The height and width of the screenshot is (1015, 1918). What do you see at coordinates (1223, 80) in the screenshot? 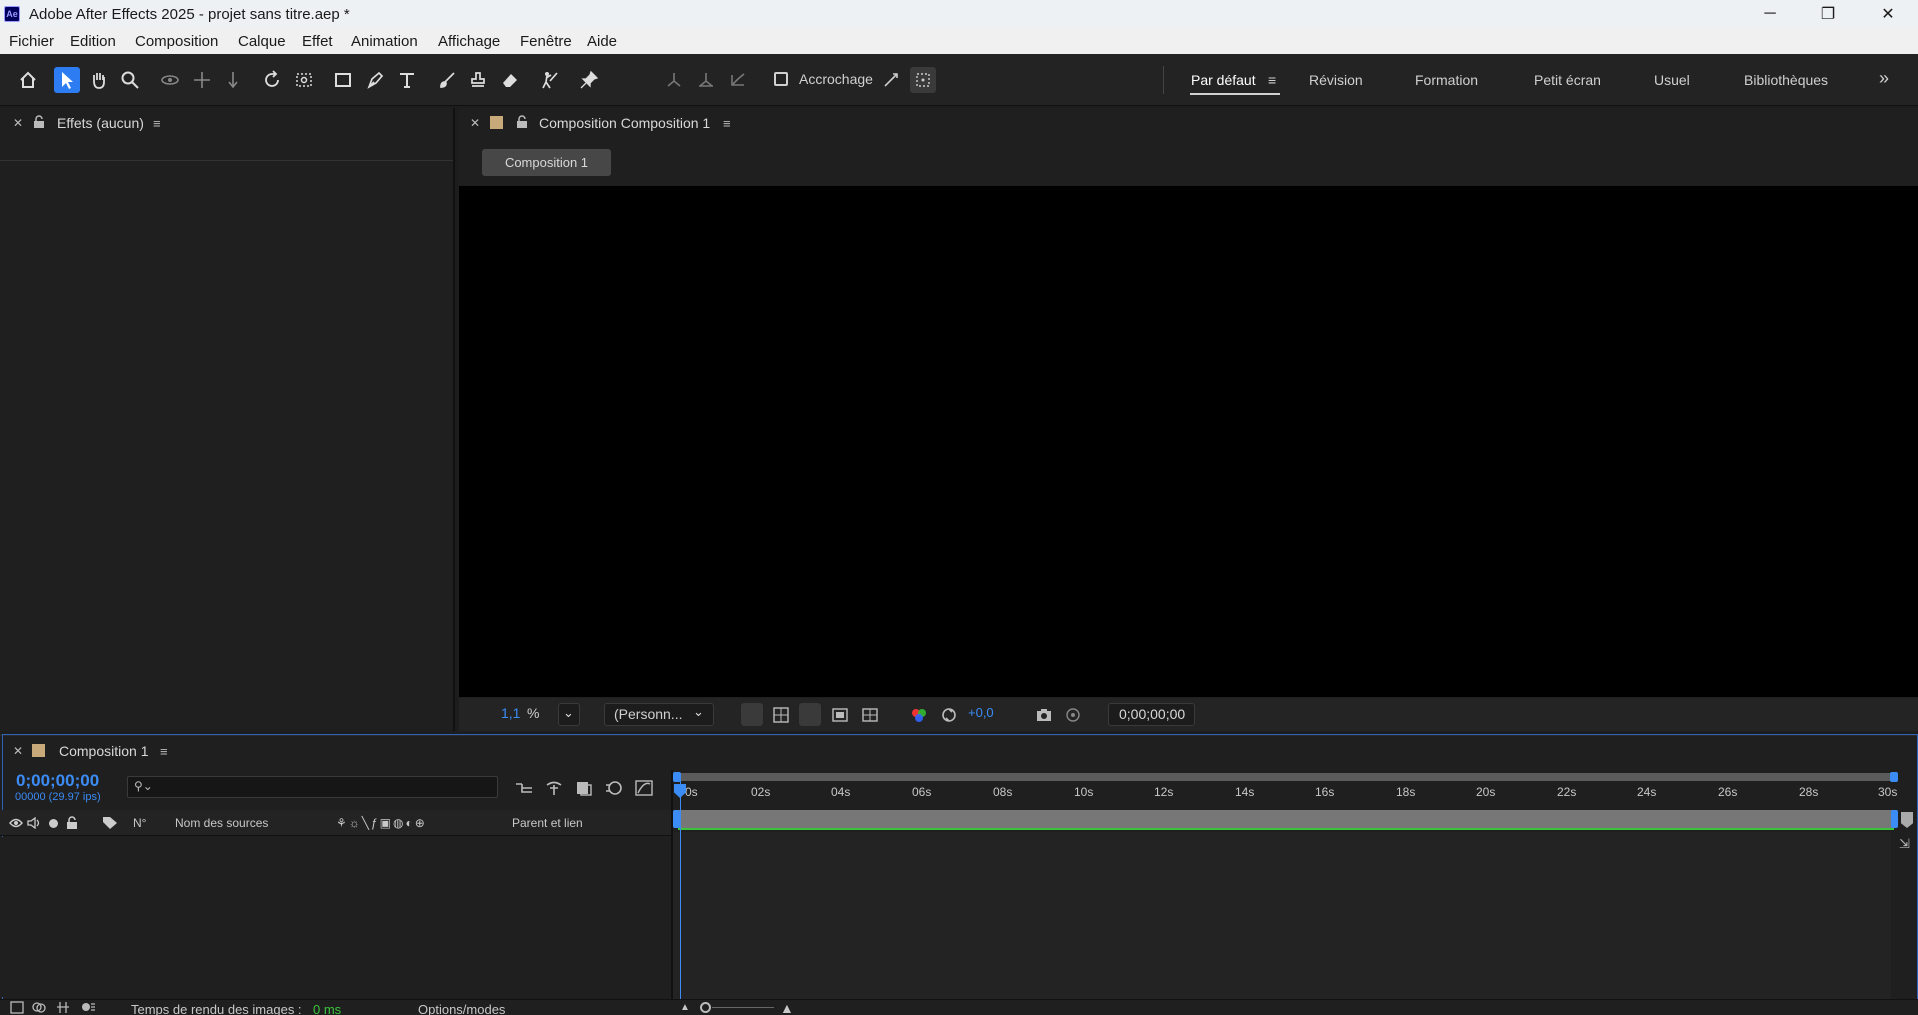
I see `workspace-par-defaut: Par défaut` at bounding box center [1223, 80].